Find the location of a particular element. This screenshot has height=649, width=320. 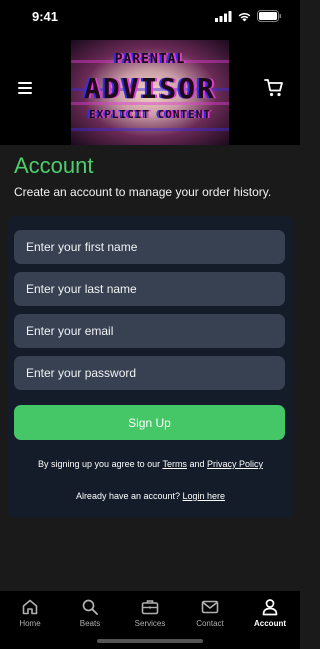

password-field is located at coordinates (149, 373).